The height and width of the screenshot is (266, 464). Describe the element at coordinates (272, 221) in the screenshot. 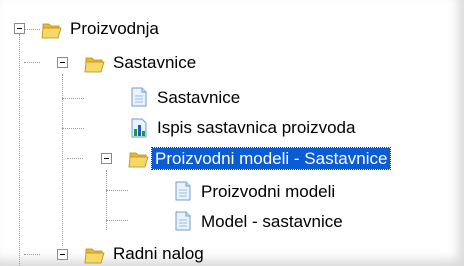

I see `tree-item-model-sastavnice: Model - sastavnice` at that location.